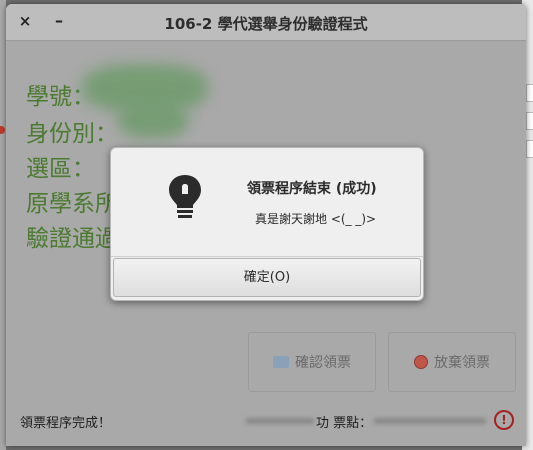 This screenshot has height=450, width=533. Describe the element at coordinates (72, 239) in the screenshot. I see `verify-label: 驗證通過` at that location.